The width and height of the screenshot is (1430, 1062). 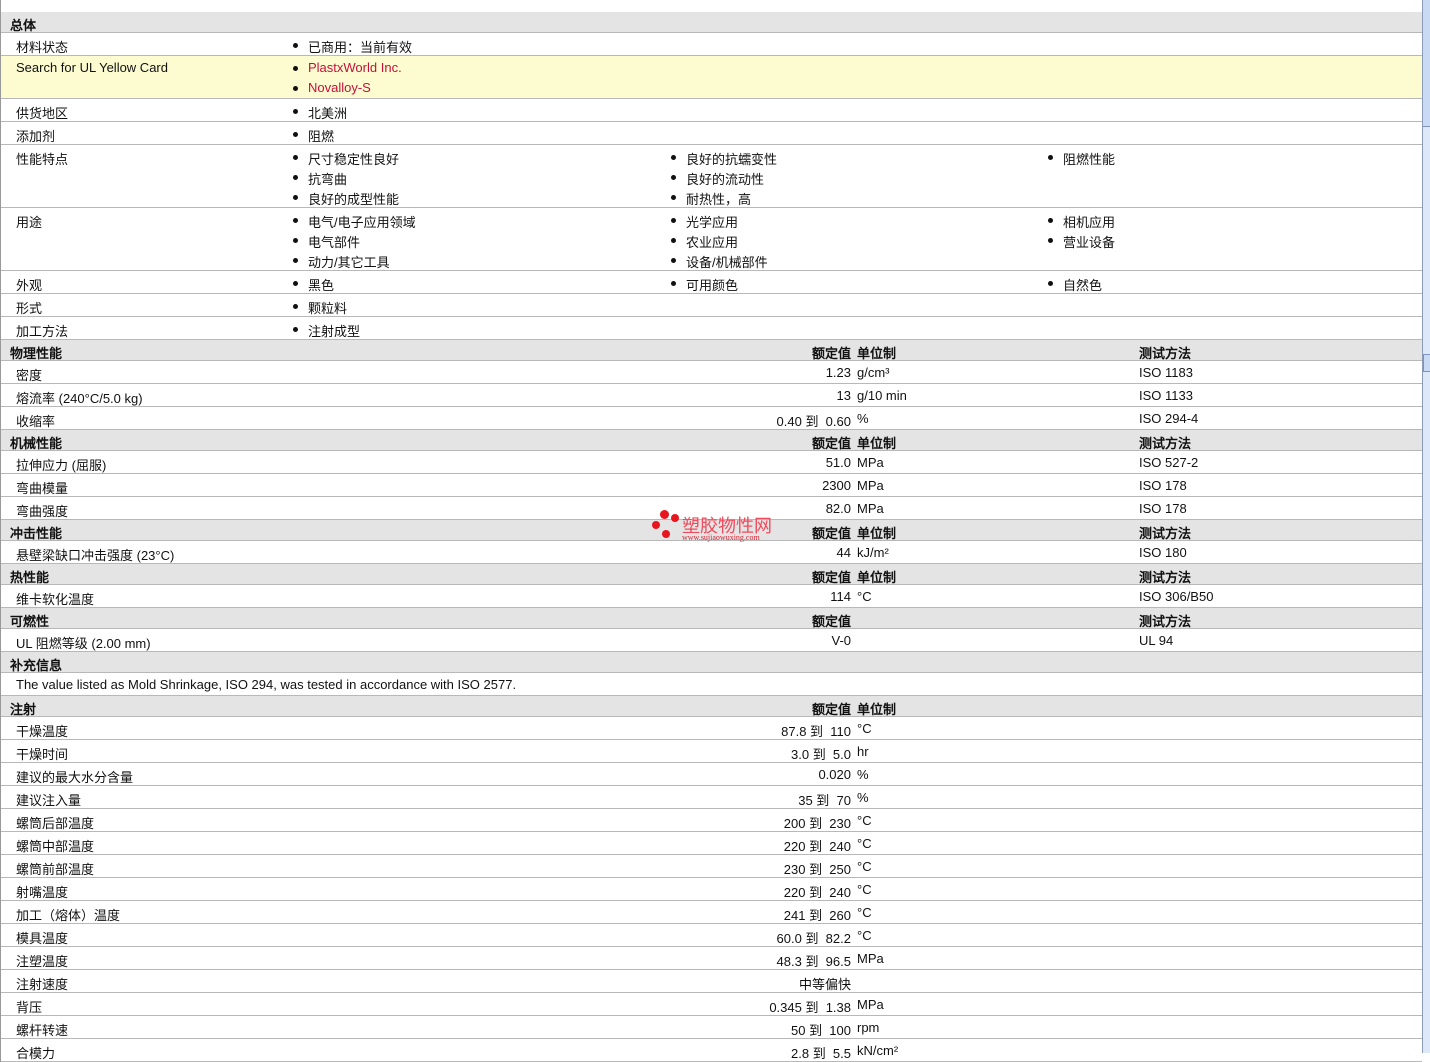 What do you see at coordinates (355, 67) in the screenshot?
I see `link-text: PlastxWorld Inc.` at bounding box center [355, 67].